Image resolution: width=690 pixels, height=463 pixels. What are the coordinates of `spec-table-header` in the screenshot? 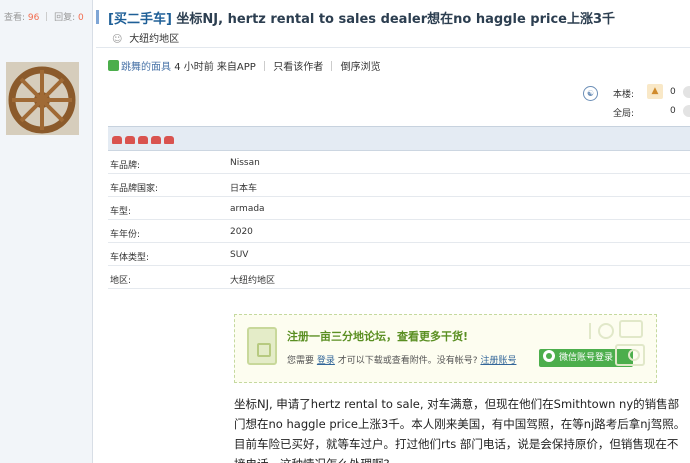 It's located at (399, 139).